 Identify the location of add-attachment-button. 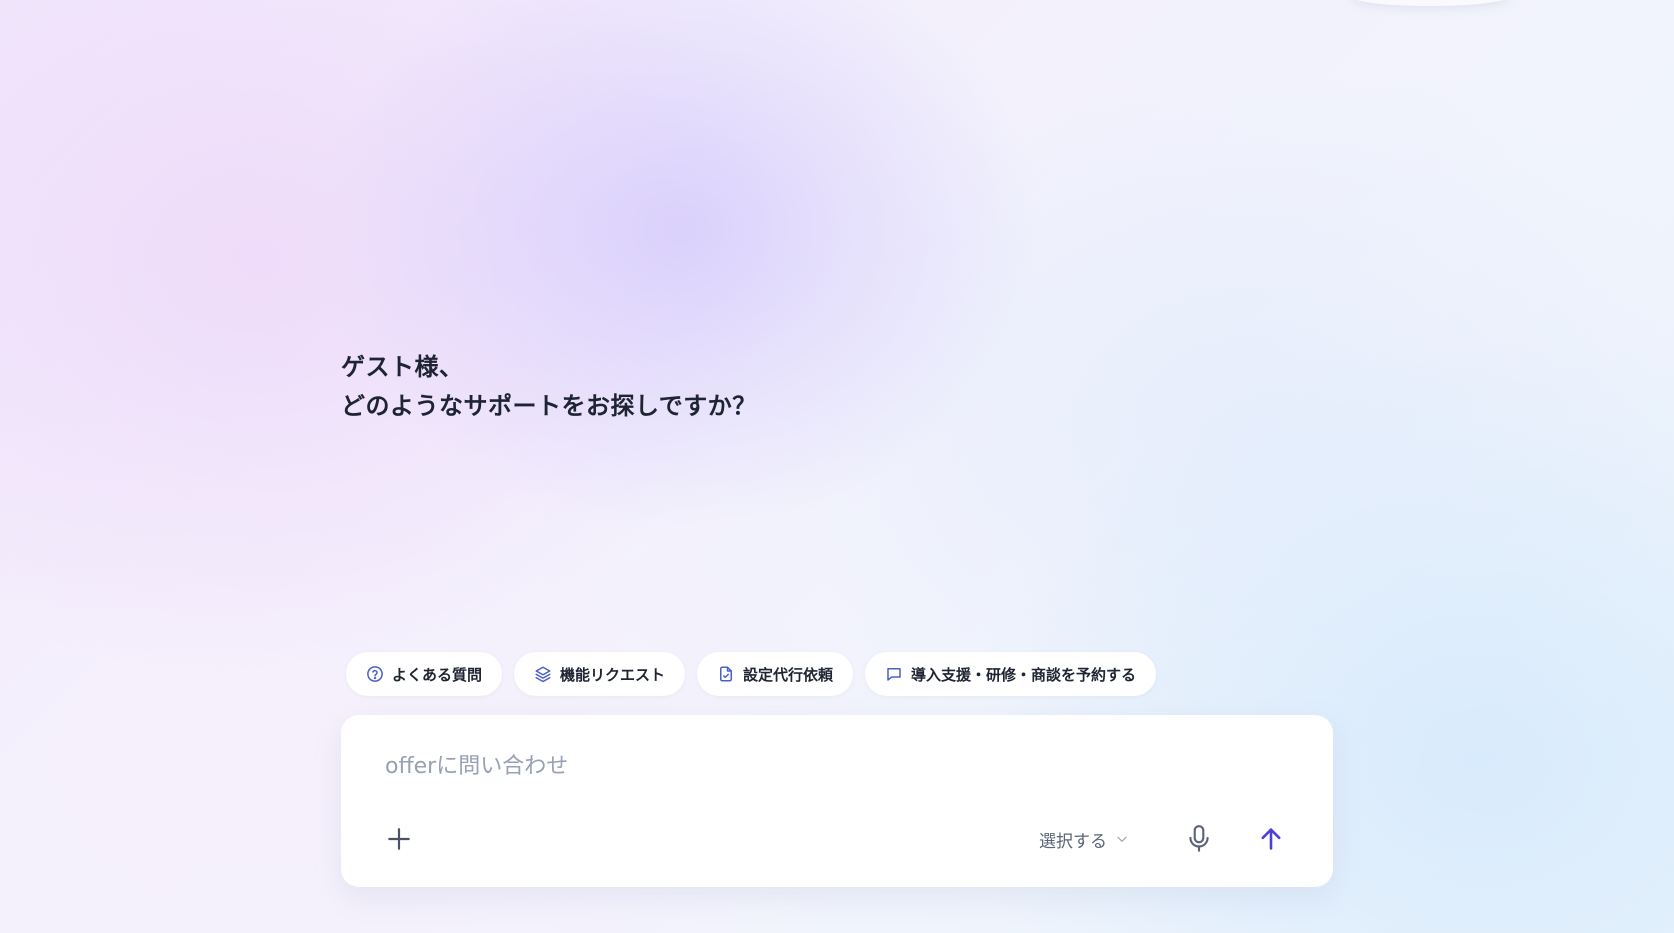
(399, 839).